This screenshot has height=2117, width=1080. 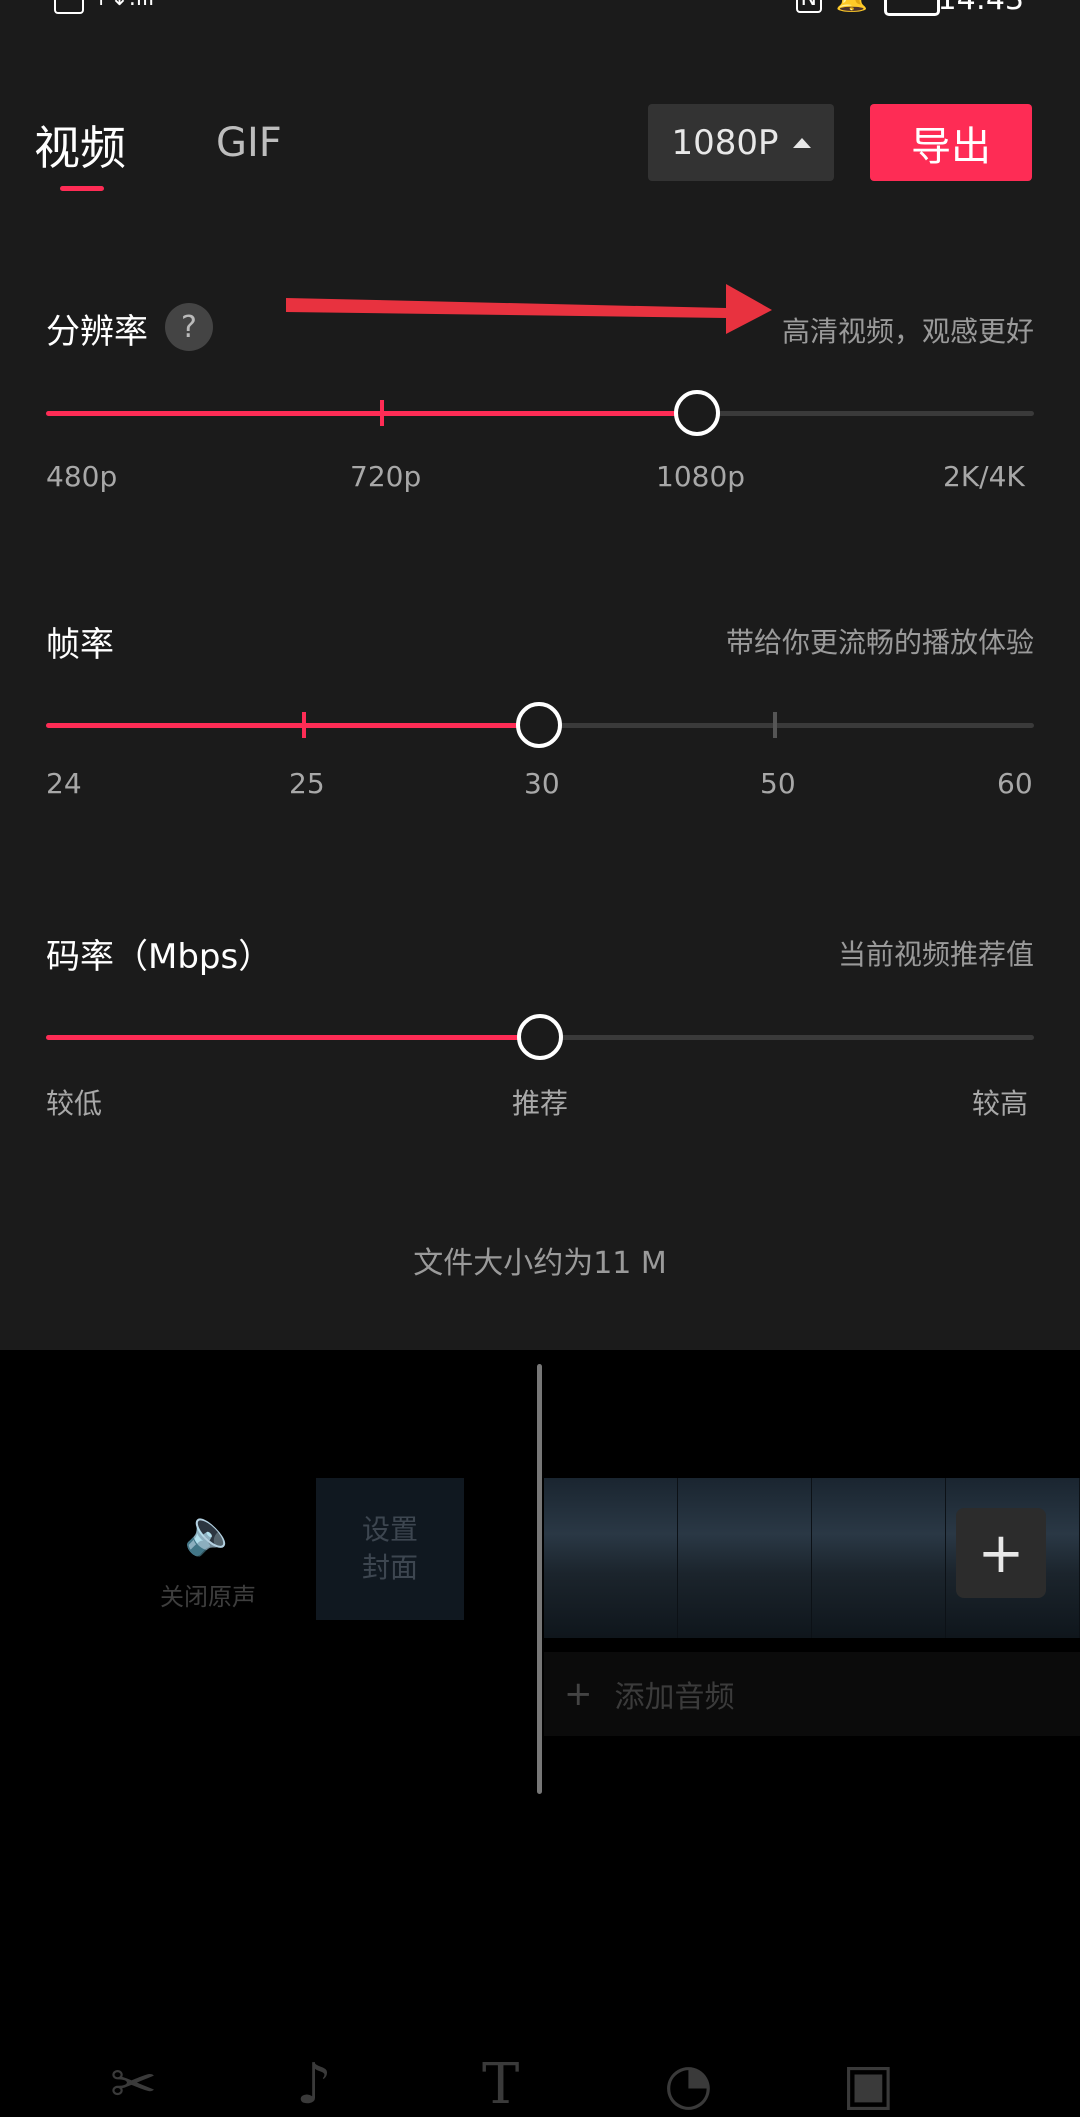 What do you see at coordinates (812, 1694) in the screenshot?
I see `add-audio-button: + 添加音频` at bounding box center [812, 1694].